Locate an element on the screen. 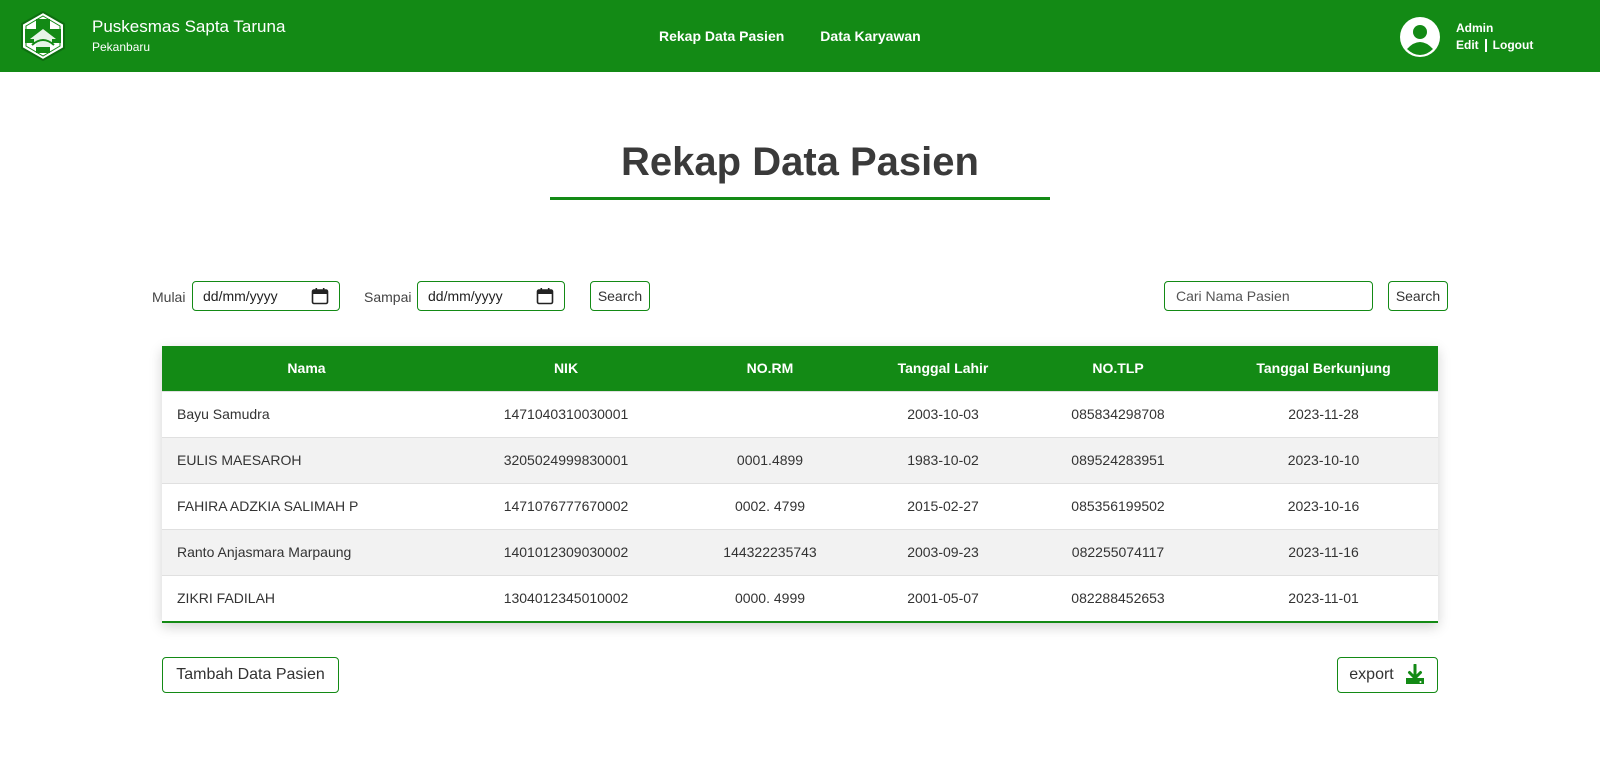 The height and width of the screenshot is (763, 1600). edit-profile-link: Edit is located at coordinates (1467, 45).